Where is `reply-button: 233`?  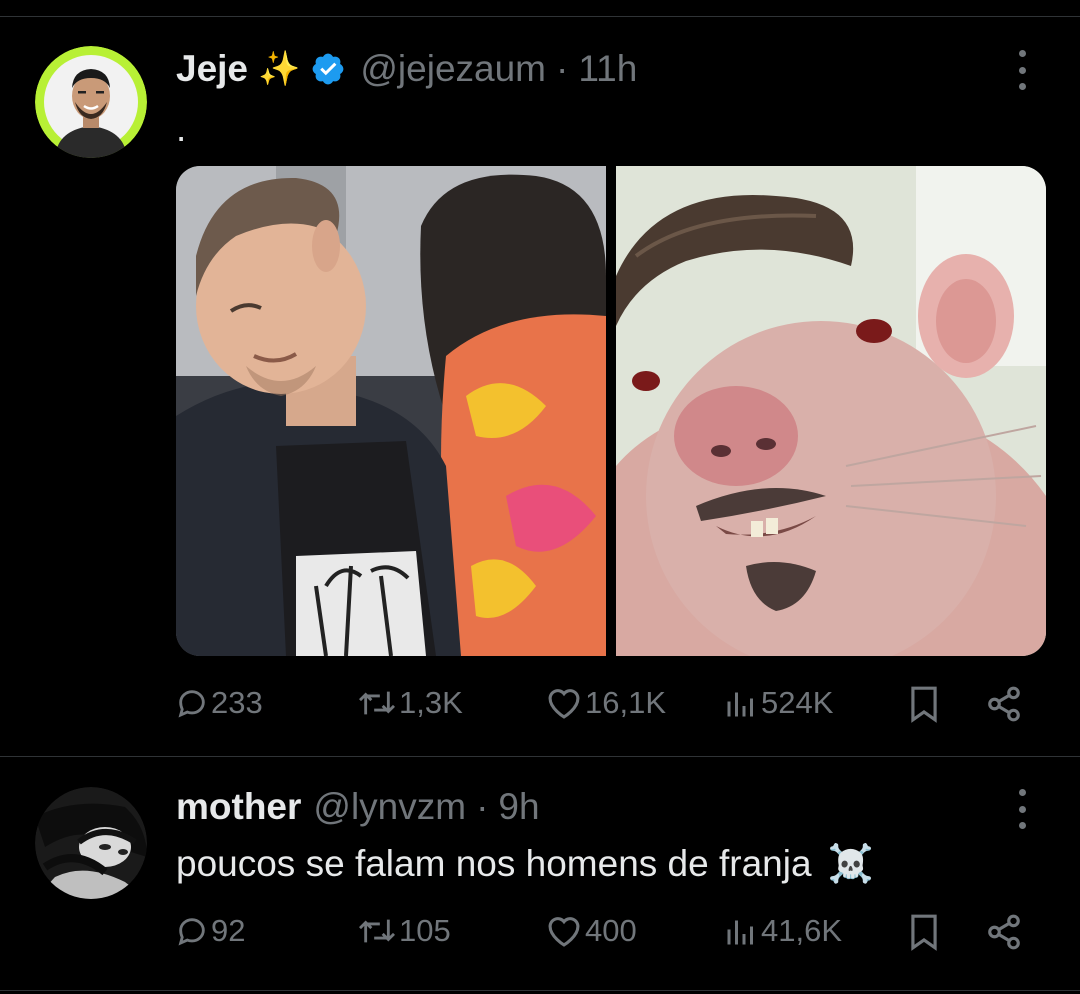 reply-button: 233 is located at coordinates (219, 703).